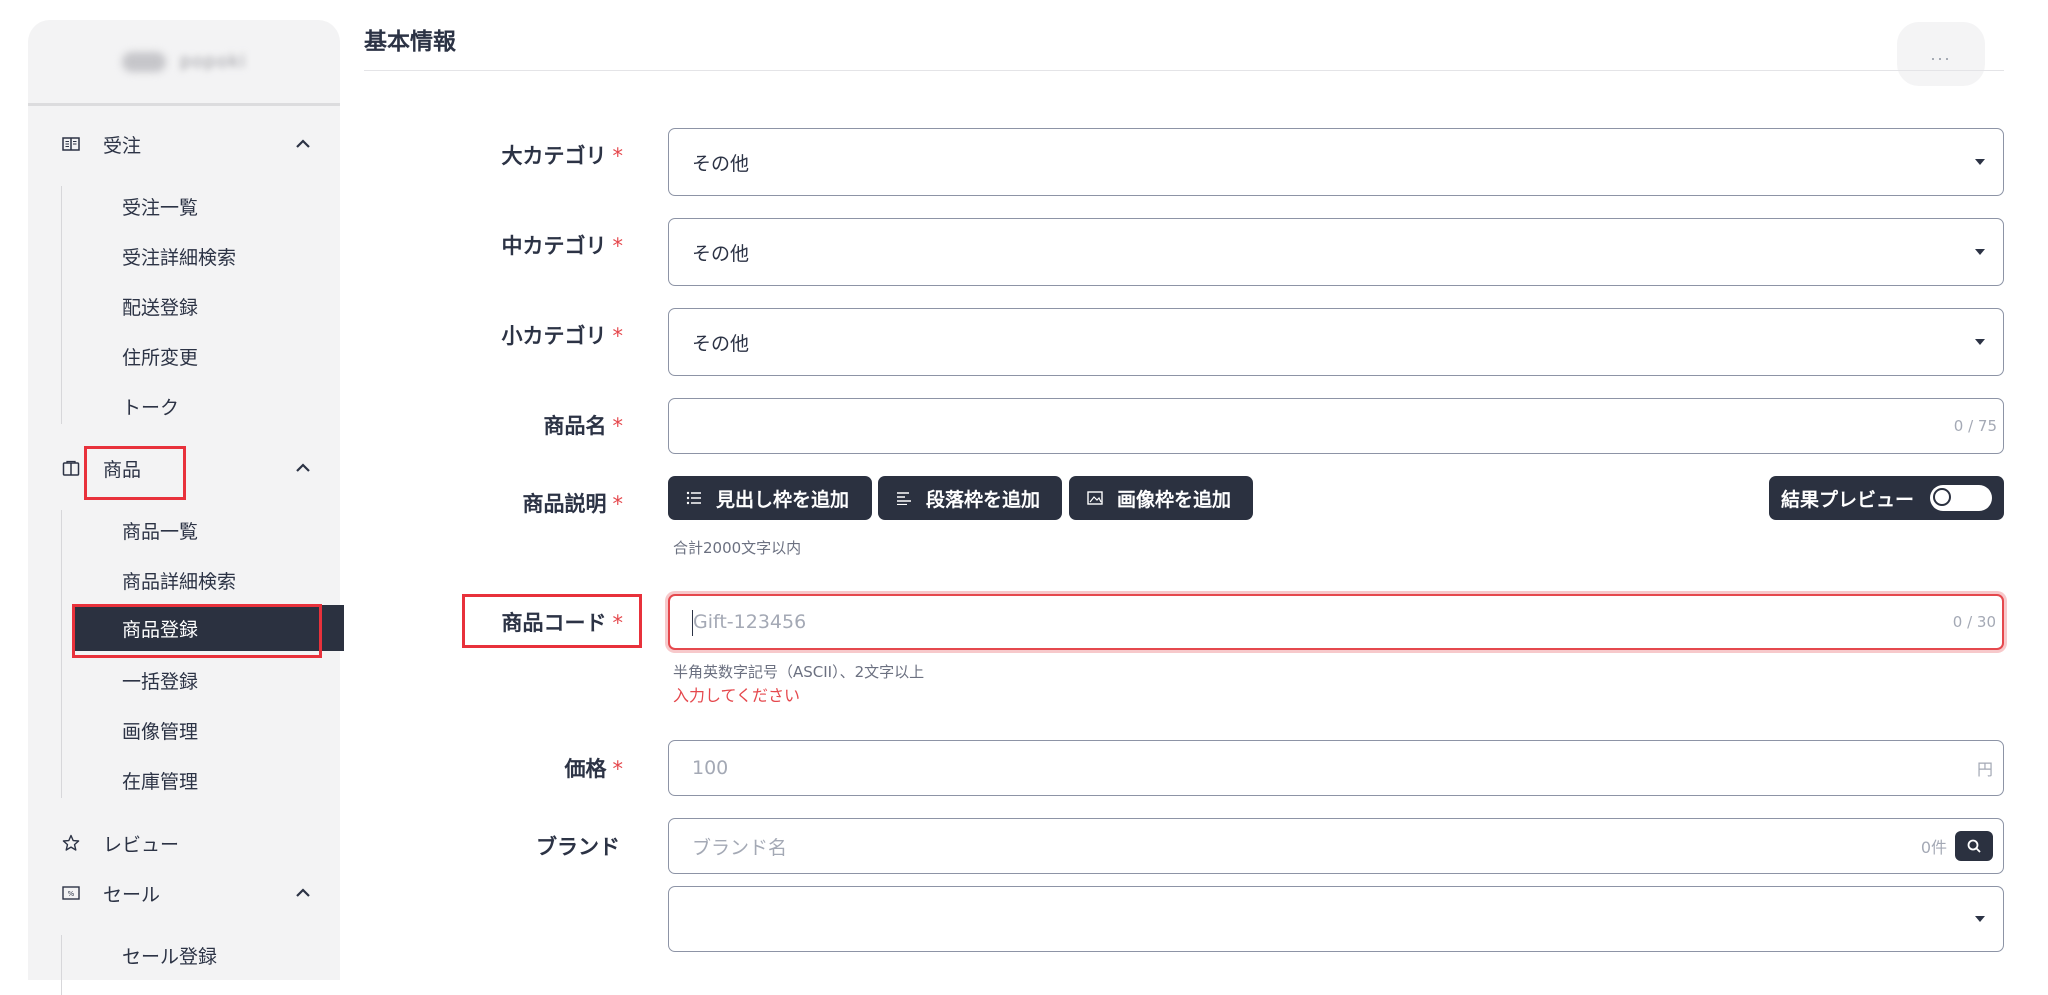  Describe the element at coordinates (206, 356) in the screenshot. I see `sidebar-item-address-change: 住所変更` at that location.